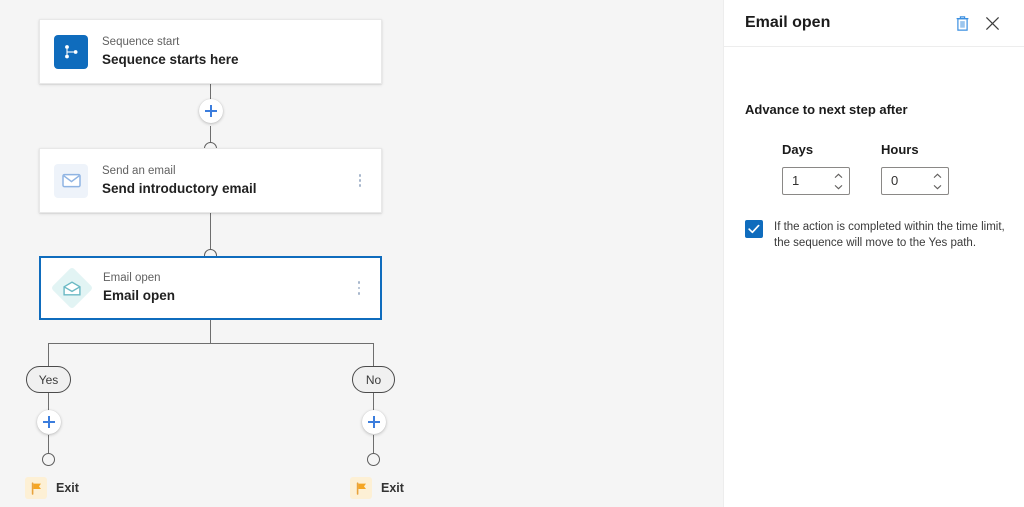 This screenshot has height=507, width=1024. I want to click on hours-field-group: Hours, so click(915, 168).